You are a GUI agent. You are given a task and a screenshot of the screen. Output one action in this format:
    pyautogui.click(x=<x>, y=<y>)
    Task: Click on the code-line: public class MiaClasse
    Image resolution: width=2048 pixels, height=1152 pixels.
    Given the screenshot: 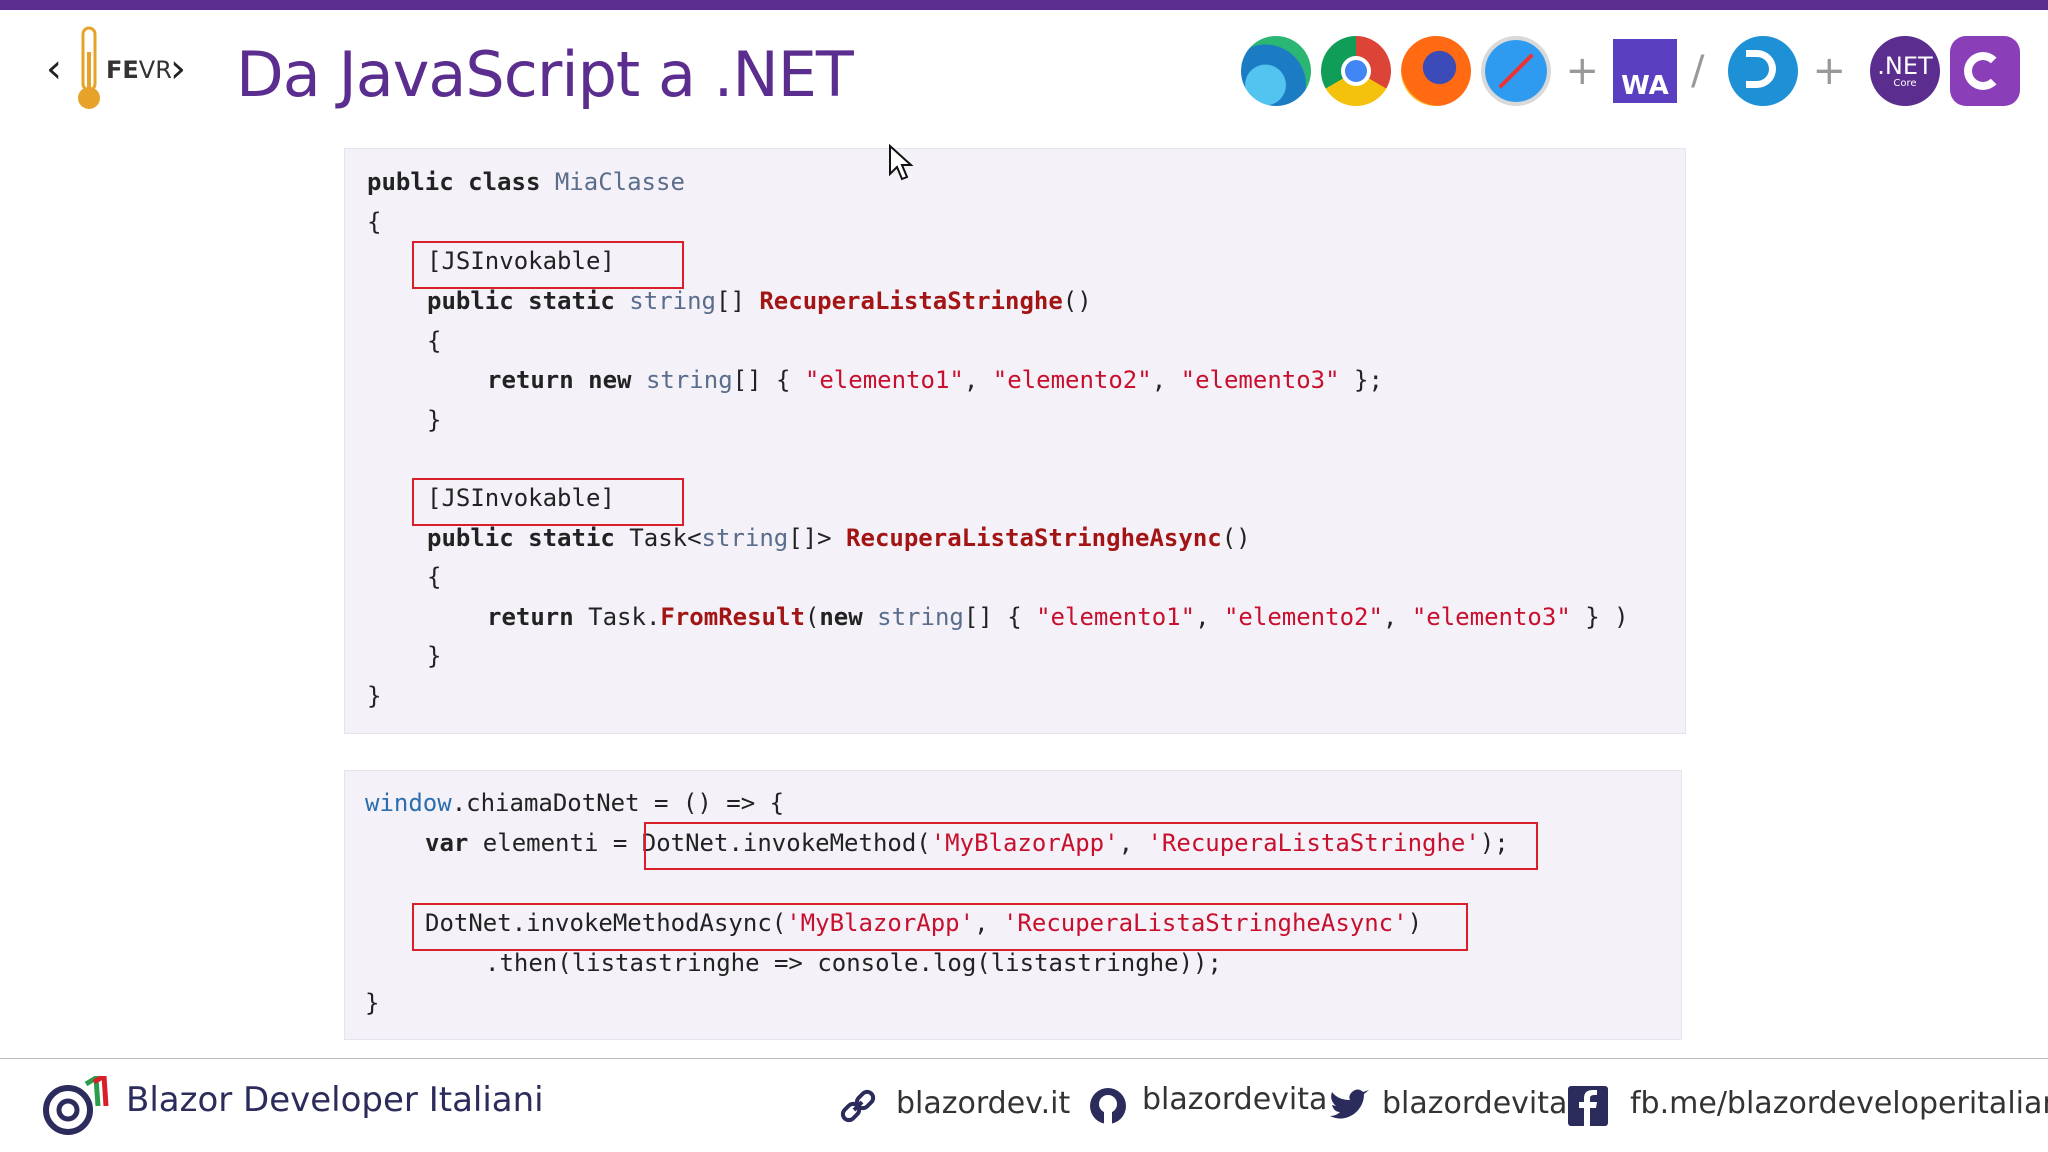 What is the action you would take?
    pyautogui.click(x=526, y=182)
    